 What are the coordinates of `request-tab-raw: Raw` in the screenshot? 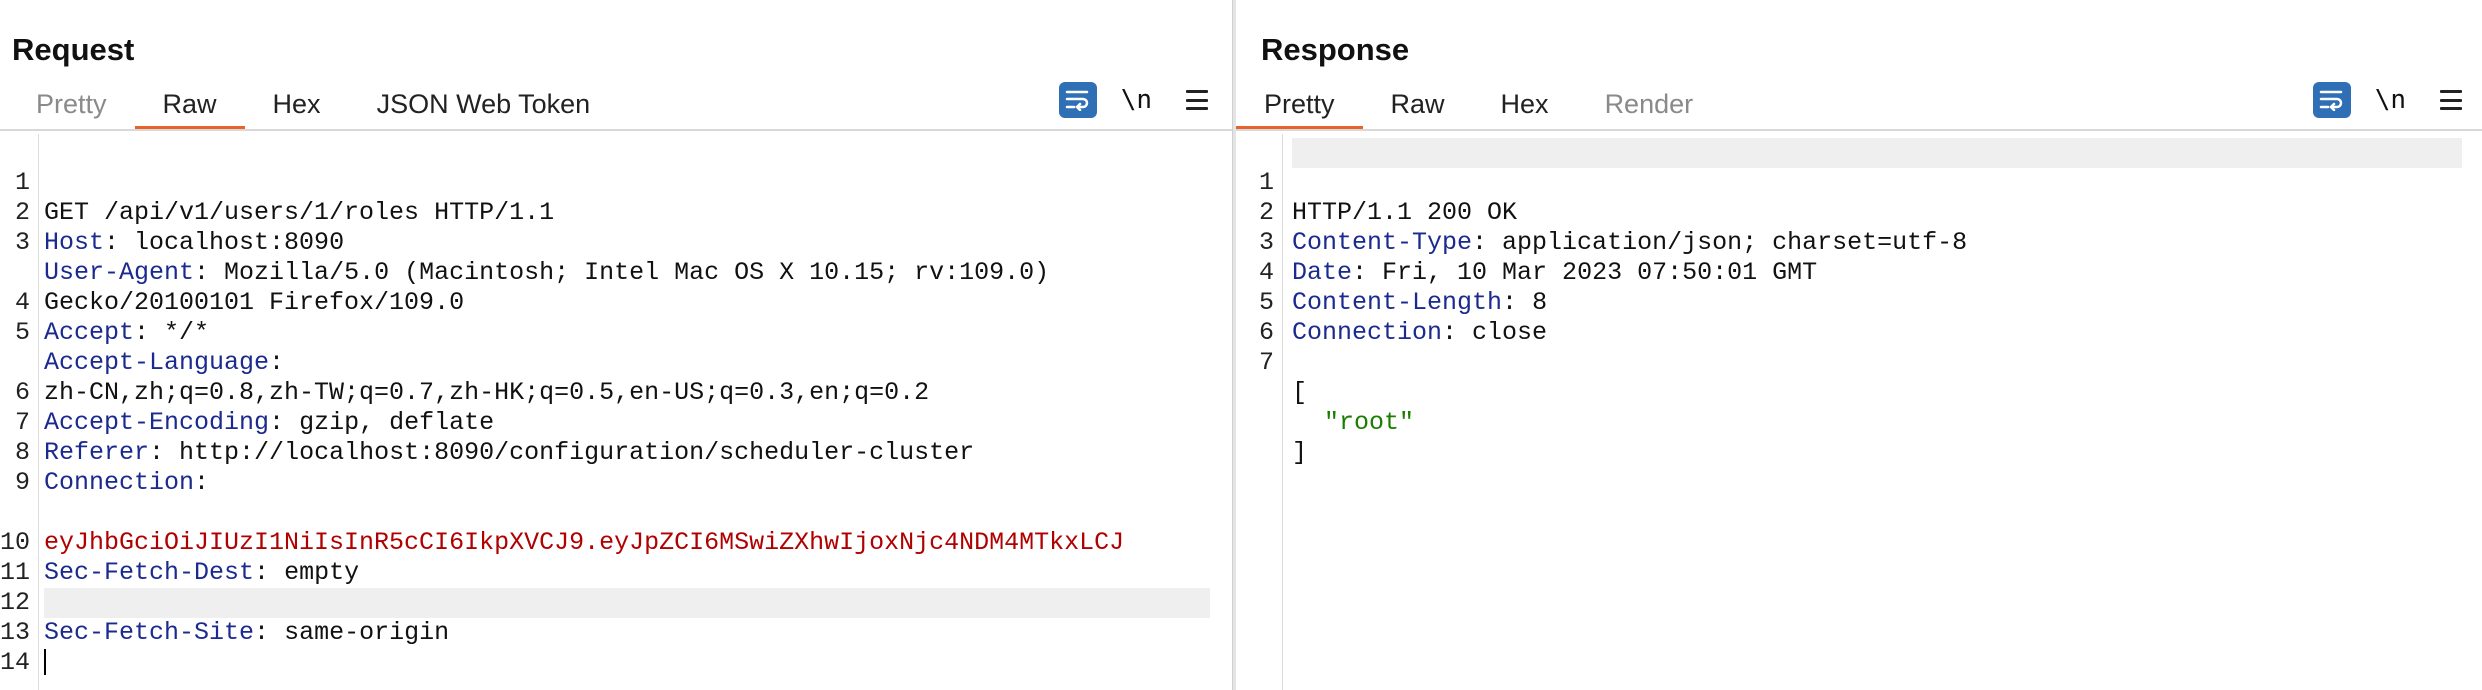 It's located at (189, 107).